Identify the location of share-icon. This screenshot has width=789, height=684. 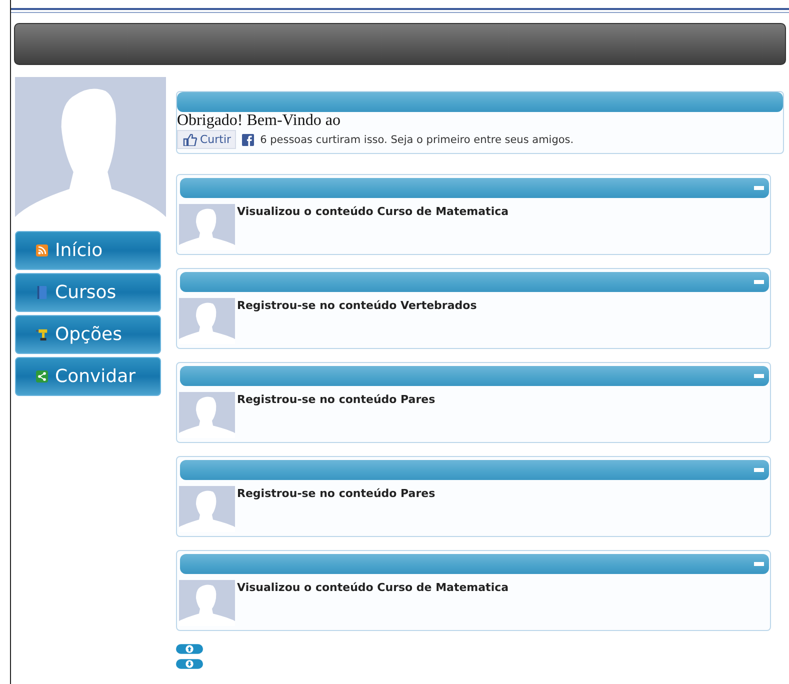
(42, 376).